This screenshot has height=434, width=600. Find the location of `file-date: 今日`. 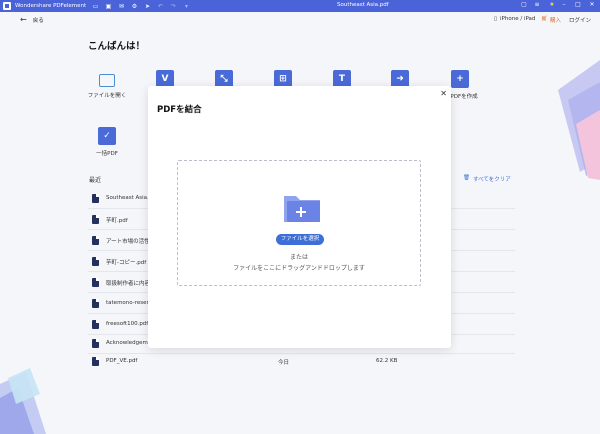

file-date: 今日 is located at coordinates (284, 363).